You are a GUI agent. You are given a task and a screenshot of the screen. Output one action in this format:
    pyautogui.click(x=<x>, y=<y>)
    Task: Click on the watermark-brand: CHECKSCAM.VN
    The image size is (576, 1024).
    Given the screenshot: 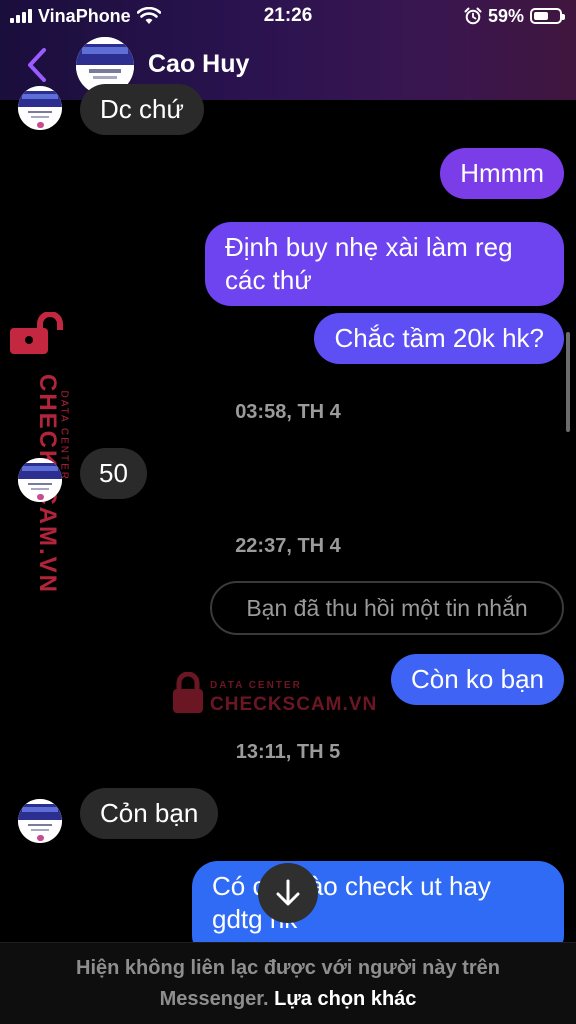 What is the action you would take?
    pyautogui.click(x=294, y=704)
    